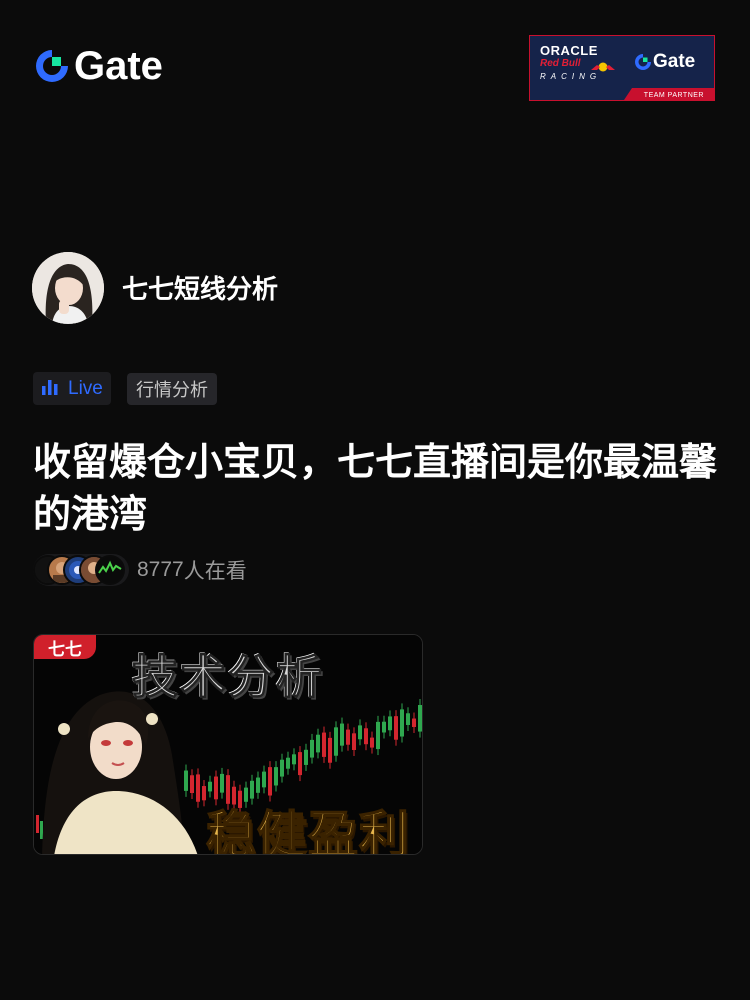  What do you see at coordinates (81, 570) in the screenshot?
I see `viewer-avatar-stack` at bounding box center [81, 570].